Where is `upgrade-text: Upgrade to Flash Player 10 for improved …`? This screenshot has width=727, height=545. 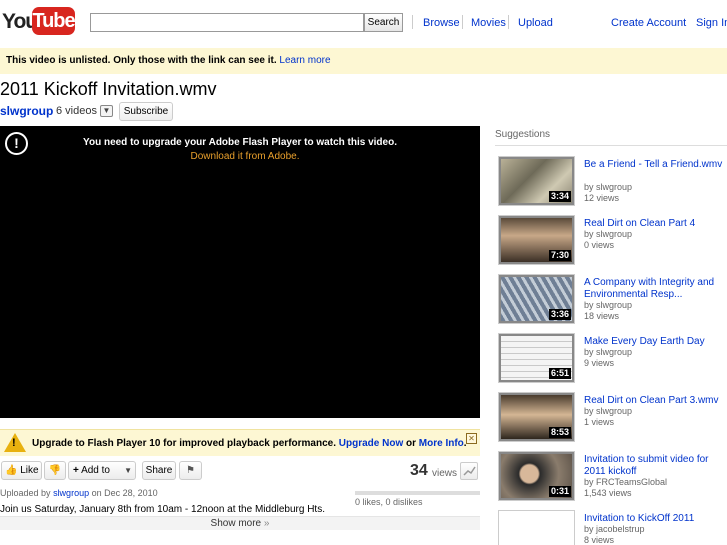
upgrade-text: Upgrade to Flash Player 10 for improved … is located at coordinates (249, 443).